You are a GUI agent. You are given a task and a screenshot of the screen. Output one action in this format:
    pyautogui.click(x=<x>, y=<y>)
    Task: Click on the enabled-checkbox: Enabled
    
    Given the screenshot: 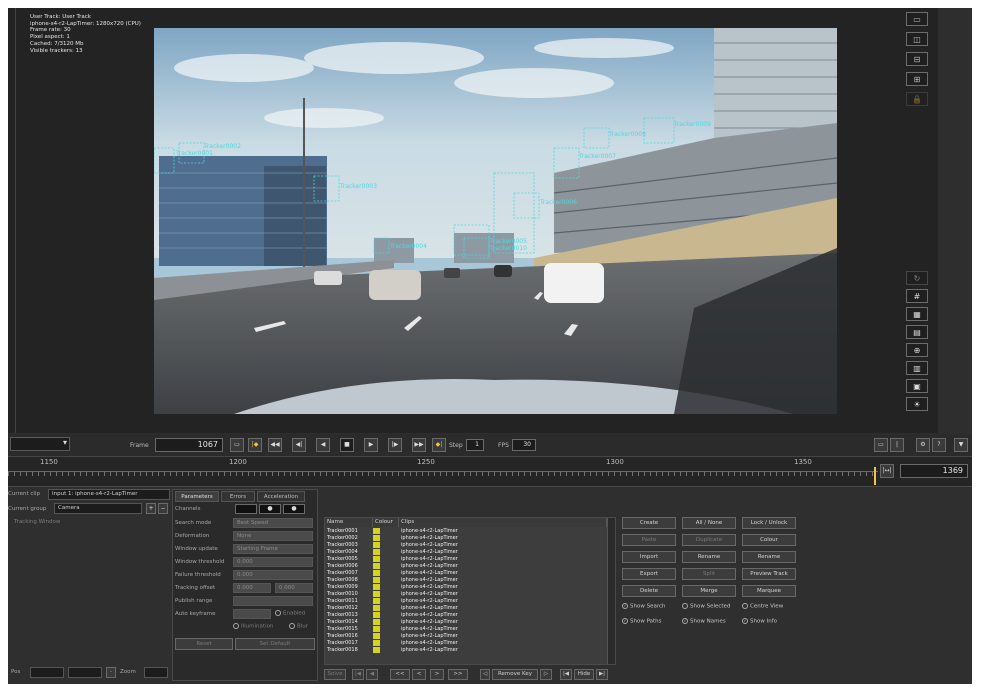 What is the action you would take?
    pyautogui.click(x=290, y=613)
    